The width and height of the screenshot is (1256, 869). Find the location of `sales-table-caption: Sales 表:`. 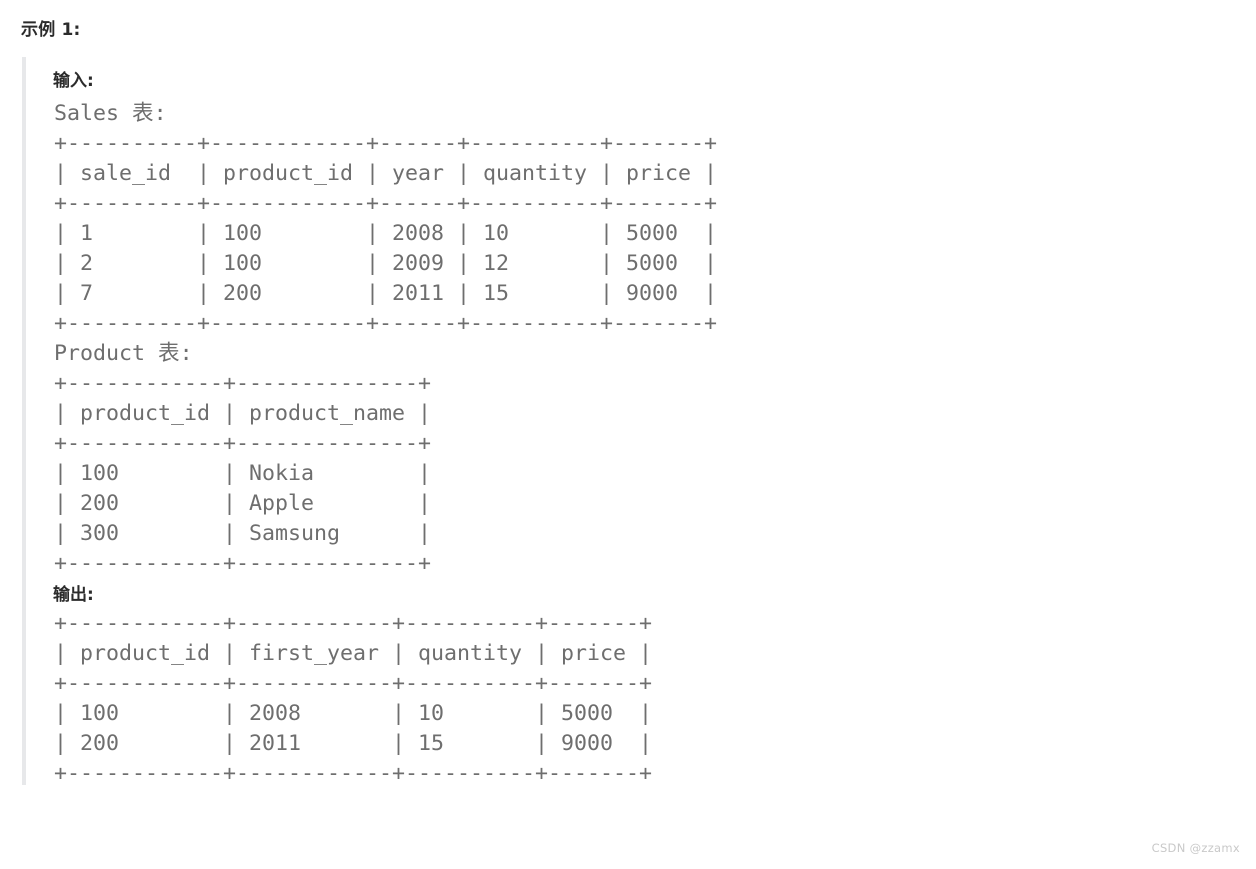

sales-table-caption: Sales 表: is located at coordinates (110, 113).